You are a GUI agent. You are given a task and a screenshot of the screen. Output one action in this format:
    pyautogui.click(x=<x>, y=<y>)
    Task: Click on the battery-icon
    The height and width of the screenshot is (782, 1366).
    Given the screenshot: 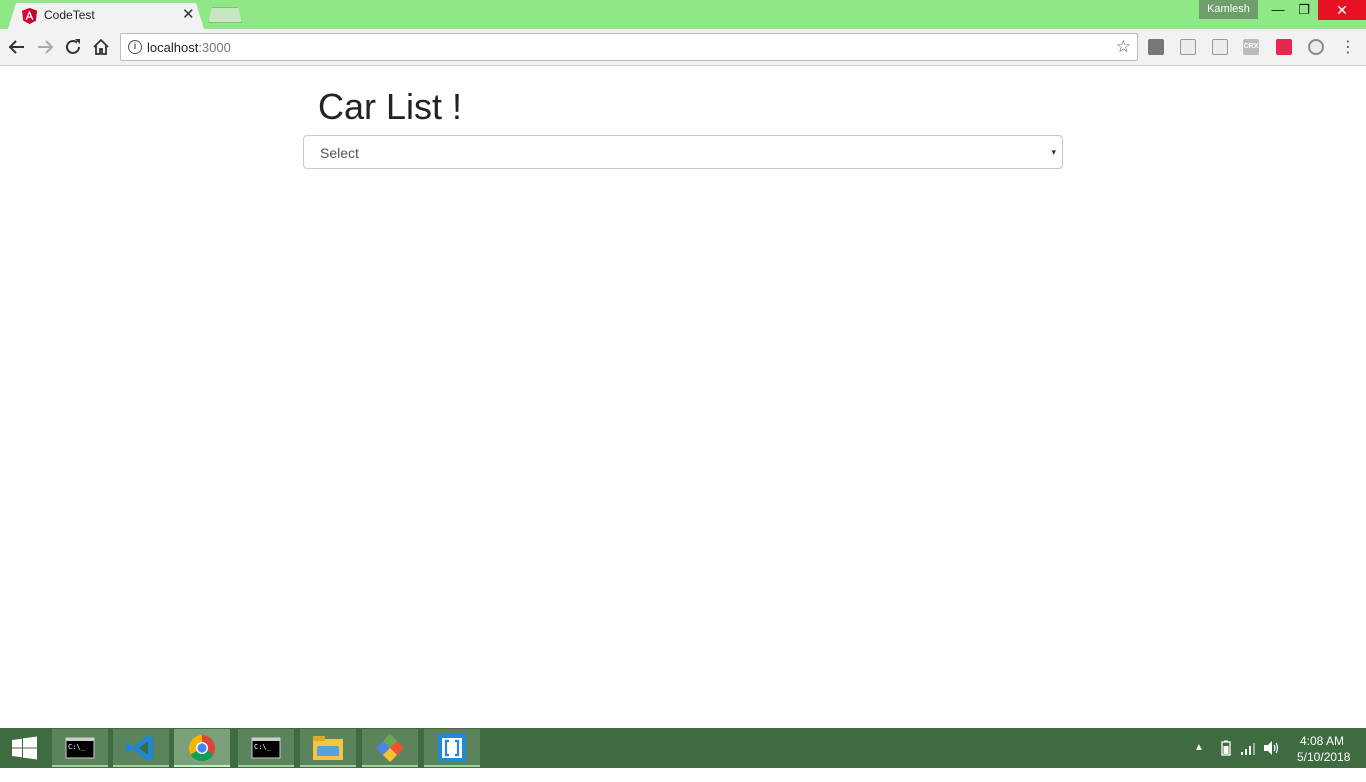 What is the action you would take?
    pyautogui.click(x=1226, y=748)
    